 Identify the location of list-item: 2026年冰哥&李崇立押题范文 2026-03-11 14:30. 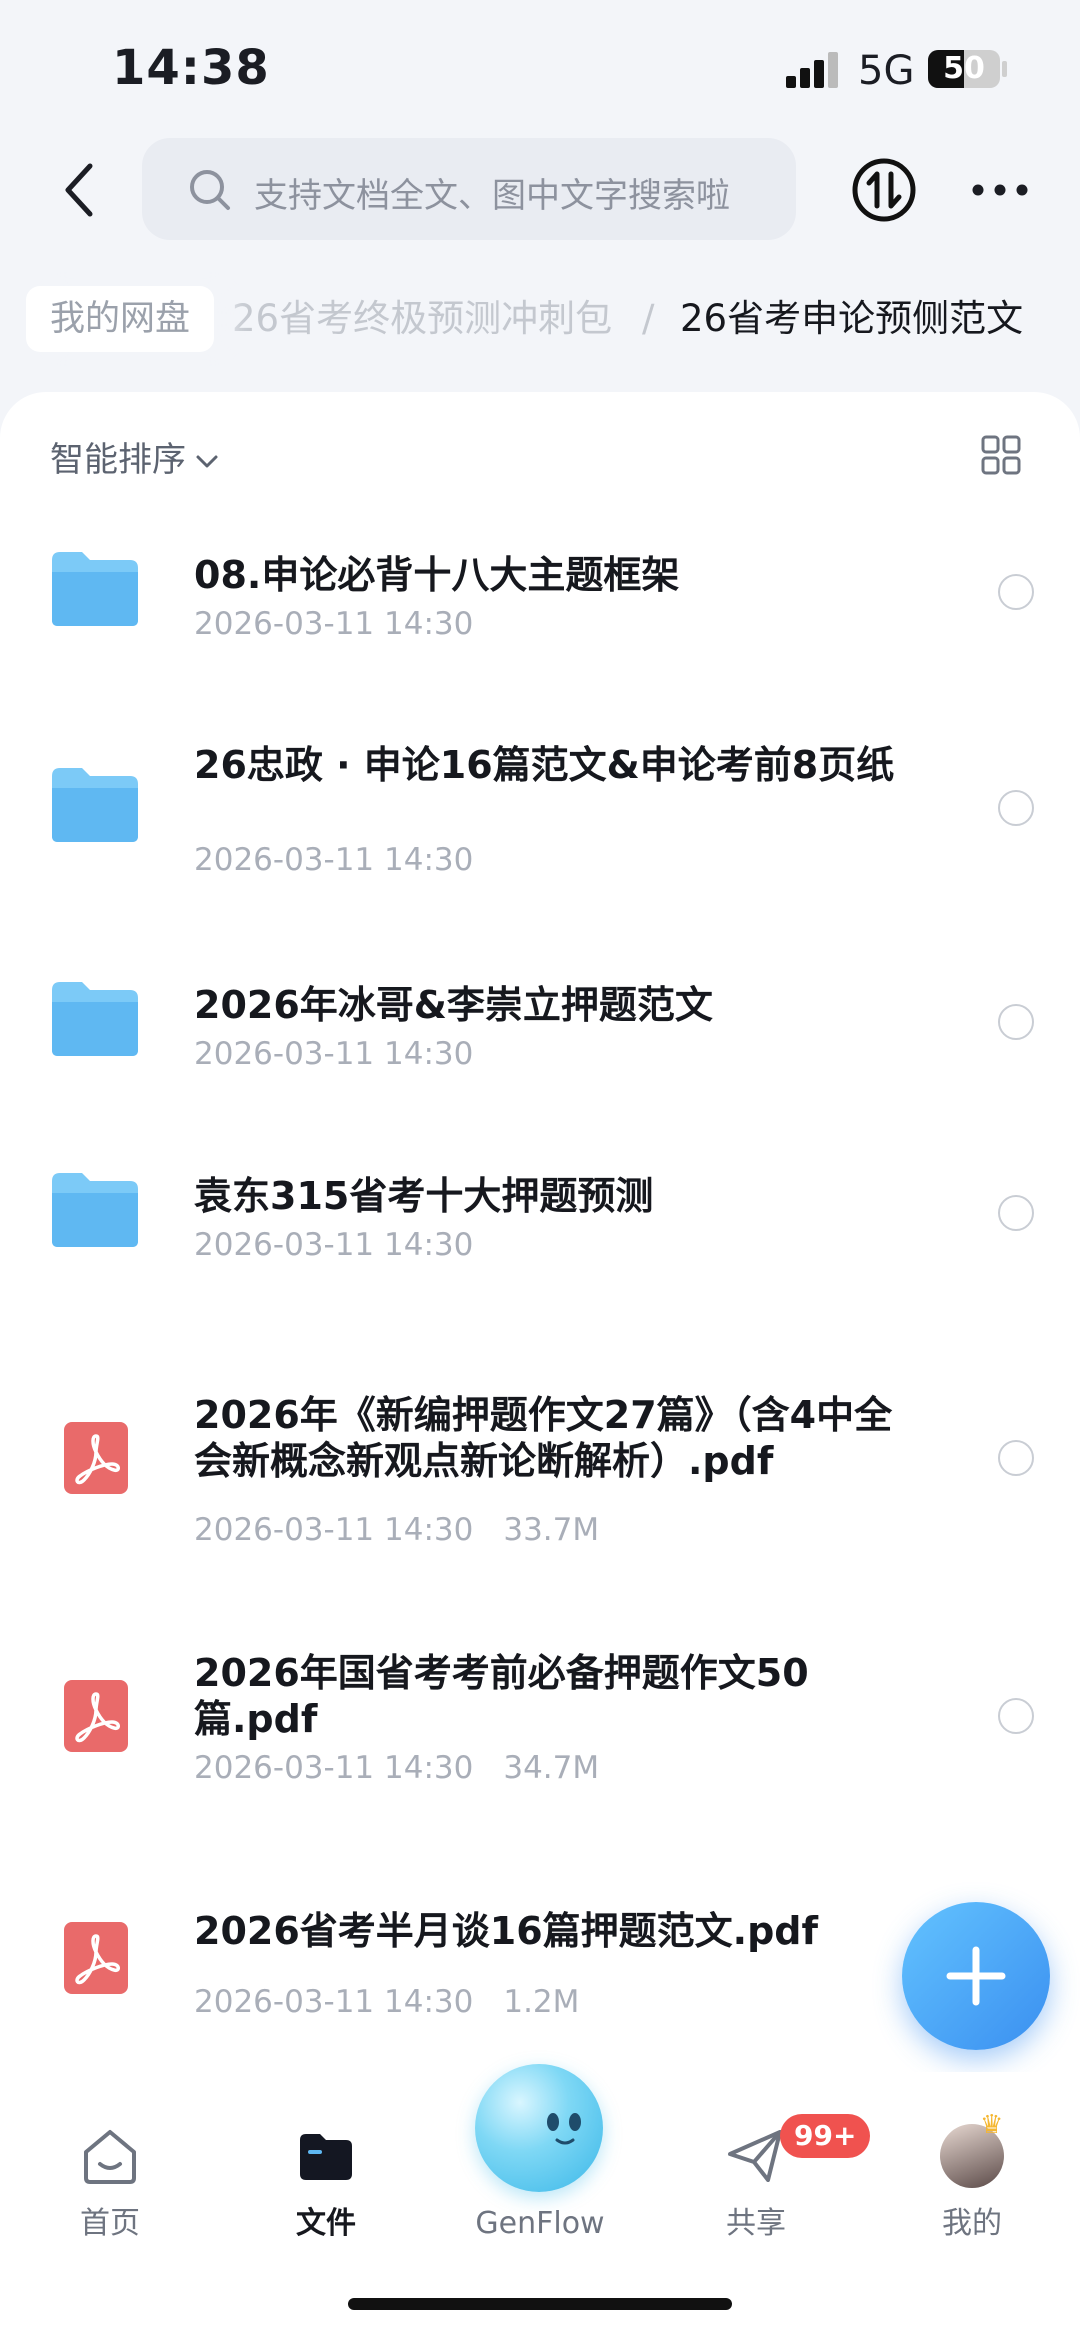
(540, 1052).